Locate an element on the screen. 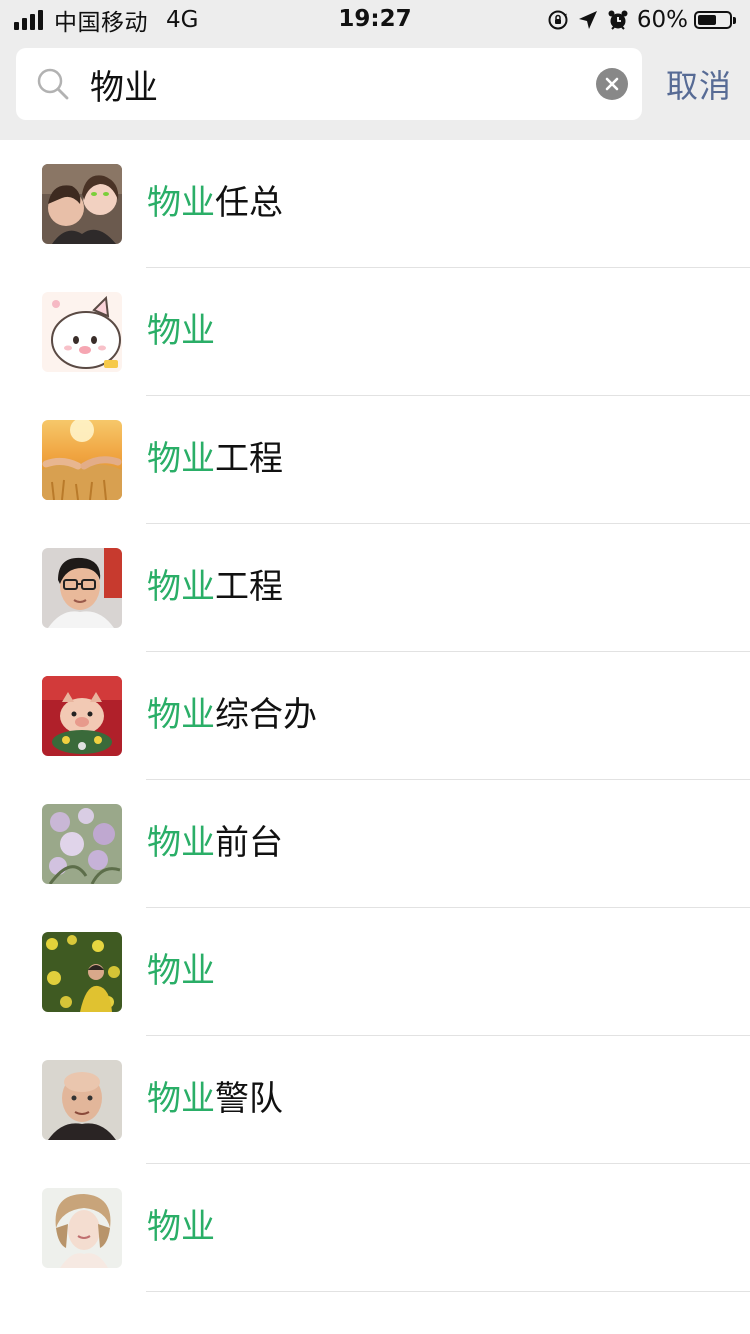 The image size is (750, 1334). search-input is located at coordinates (330, 84).